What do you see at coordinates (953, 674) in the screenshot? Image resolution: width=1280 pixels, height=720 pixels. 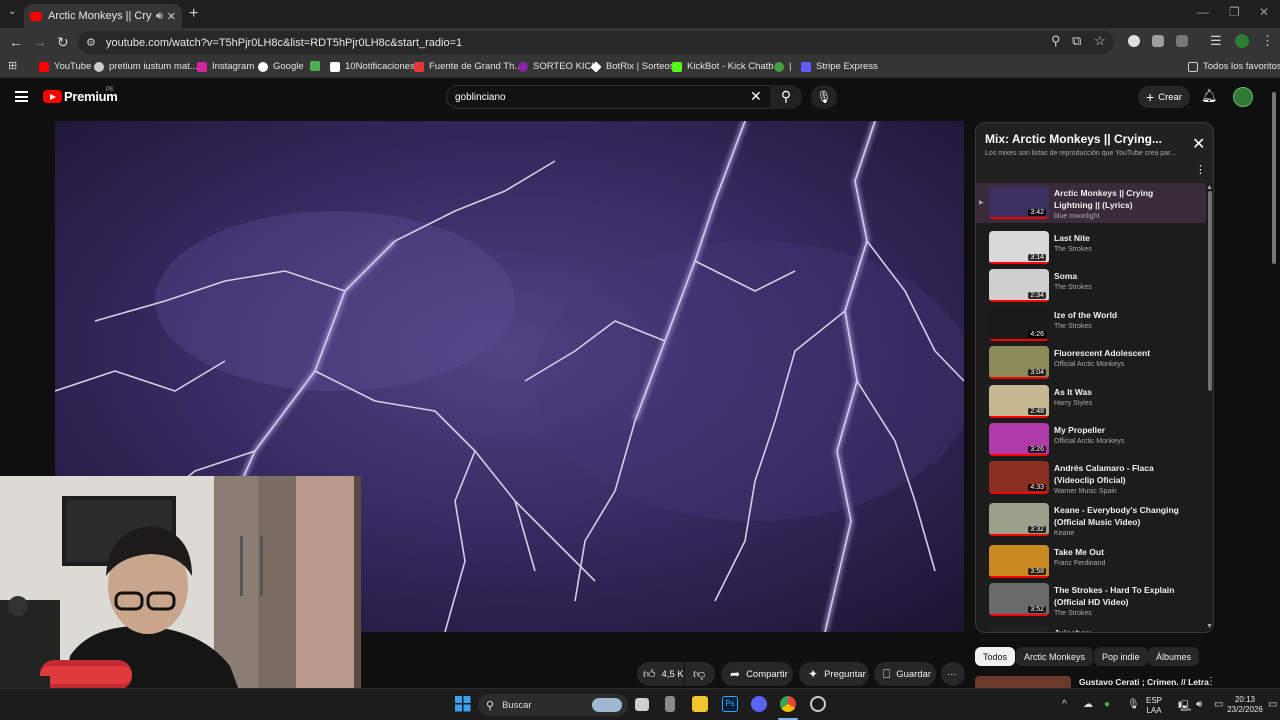 I see `more-actions-button: ···` at bounding box center [953, 674].